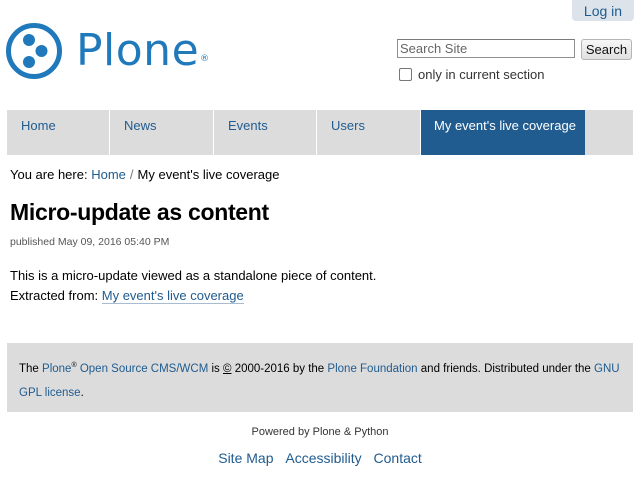 The image size is (640, 480). What do you see at coordinates (90, 242) in the screenshot?
I see `document-byline: published May 09, 2016 05:40 PM` at bounding box center [90, 242].